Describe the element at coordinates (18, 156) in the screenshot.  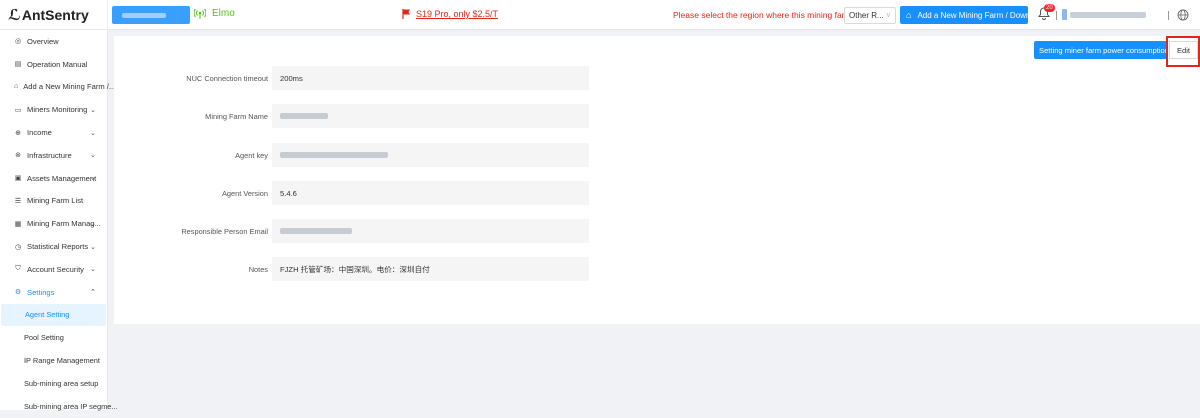
I see `infrastructure-icon: ⊛` at that location.